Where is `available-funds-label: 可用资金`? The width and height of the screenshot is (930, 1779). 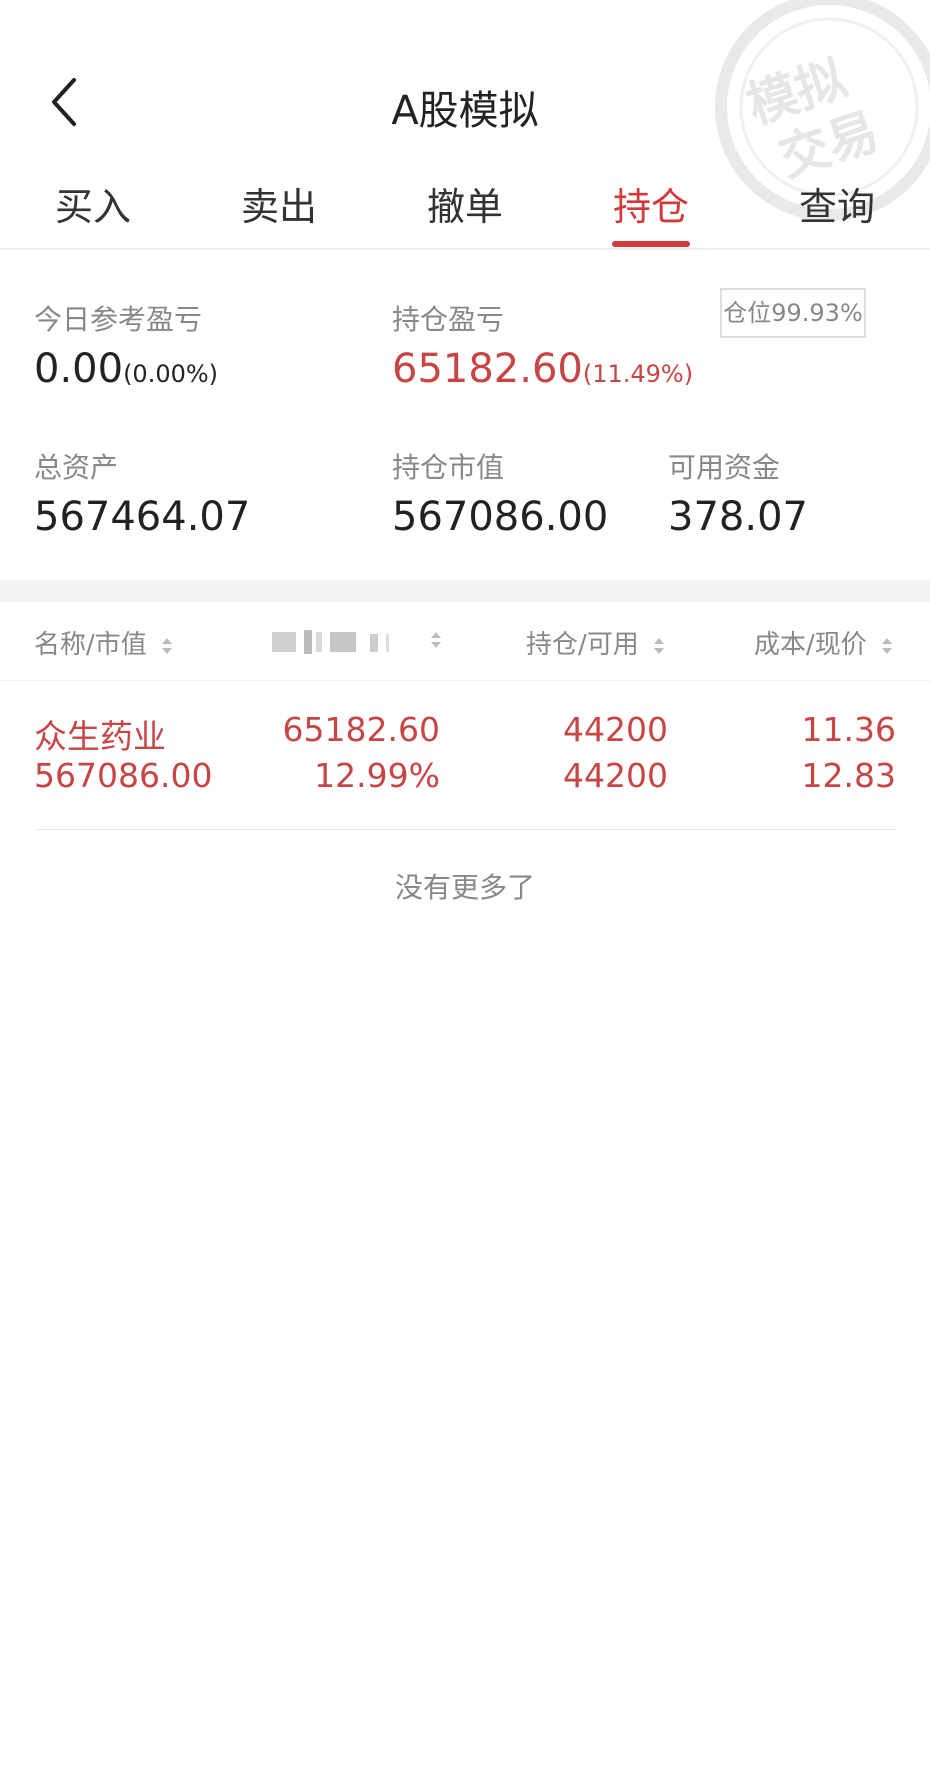
available-funds-label: 可用资金 is located at coordinates (724, 467).